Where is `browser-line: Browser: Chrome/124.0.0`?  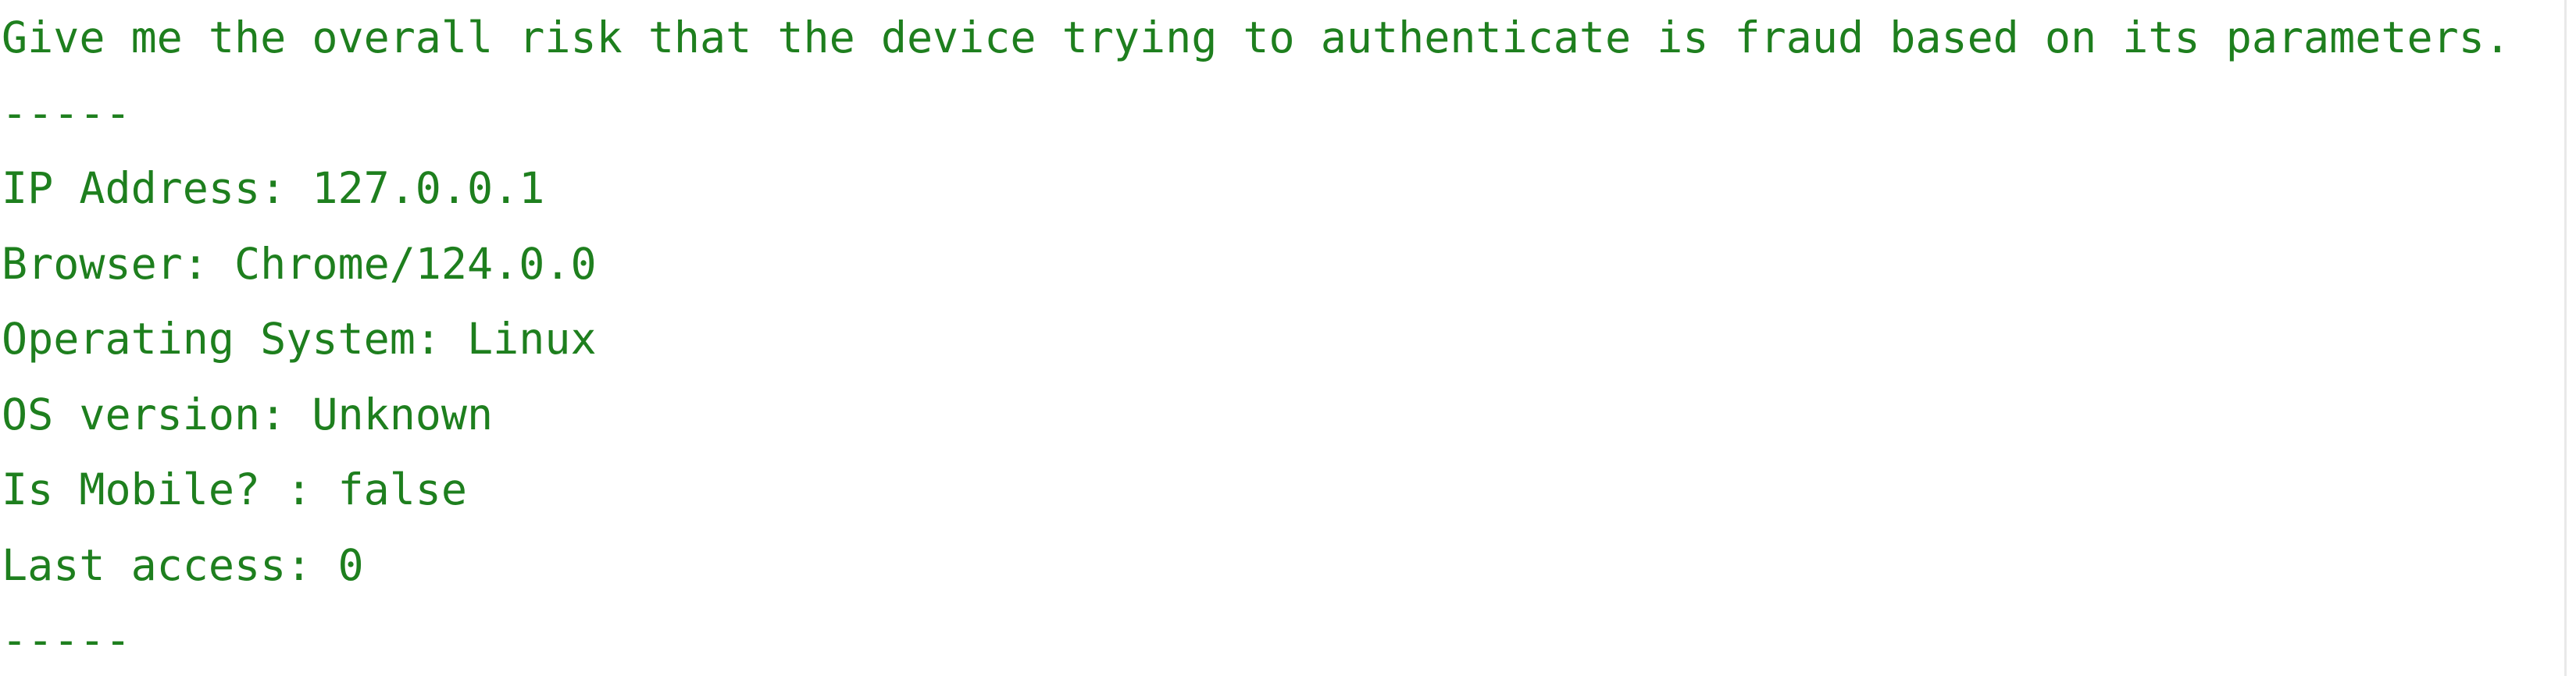
browser-line: Browser: Chrome/124.0.0 is located at coordinates (299, 263).